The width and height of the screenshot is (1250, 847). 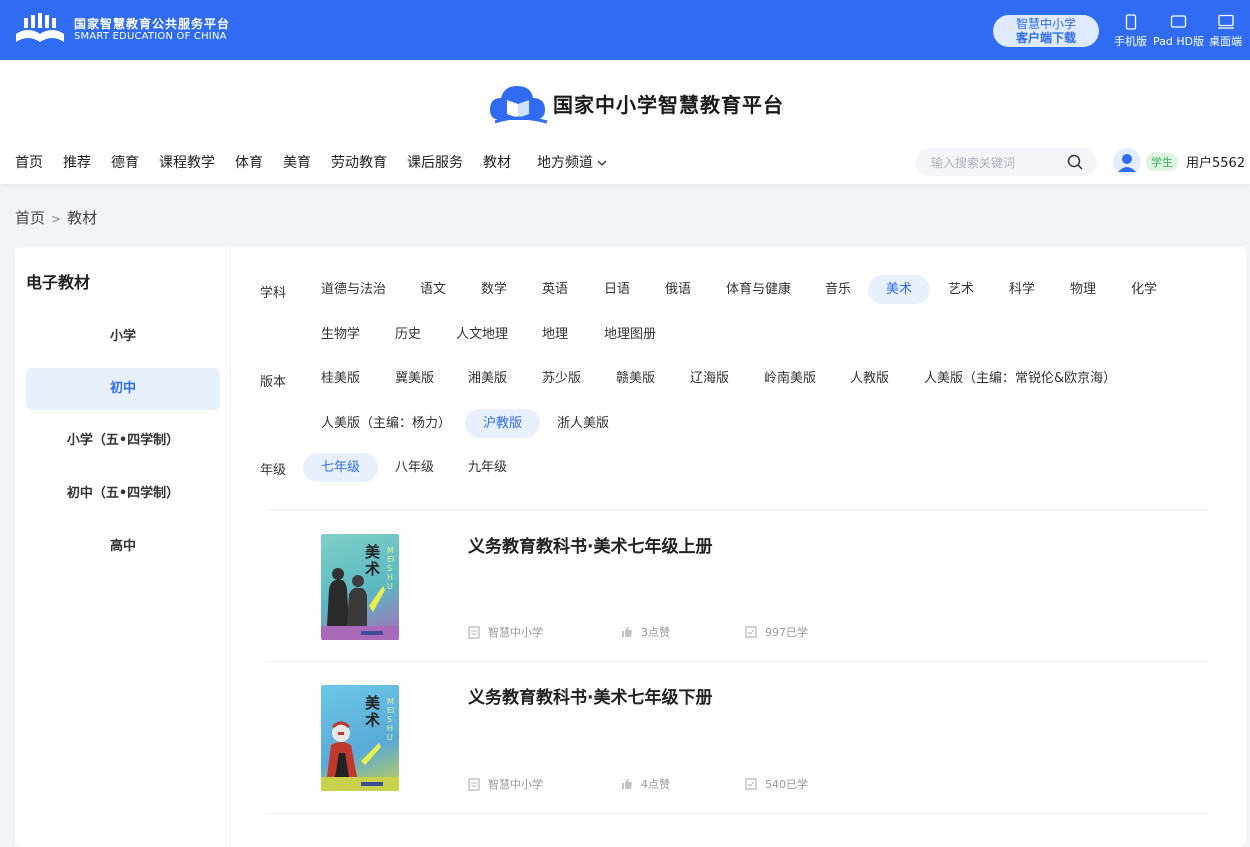 I want to click on book-learners: 540已学, so click(x=776, y=784).